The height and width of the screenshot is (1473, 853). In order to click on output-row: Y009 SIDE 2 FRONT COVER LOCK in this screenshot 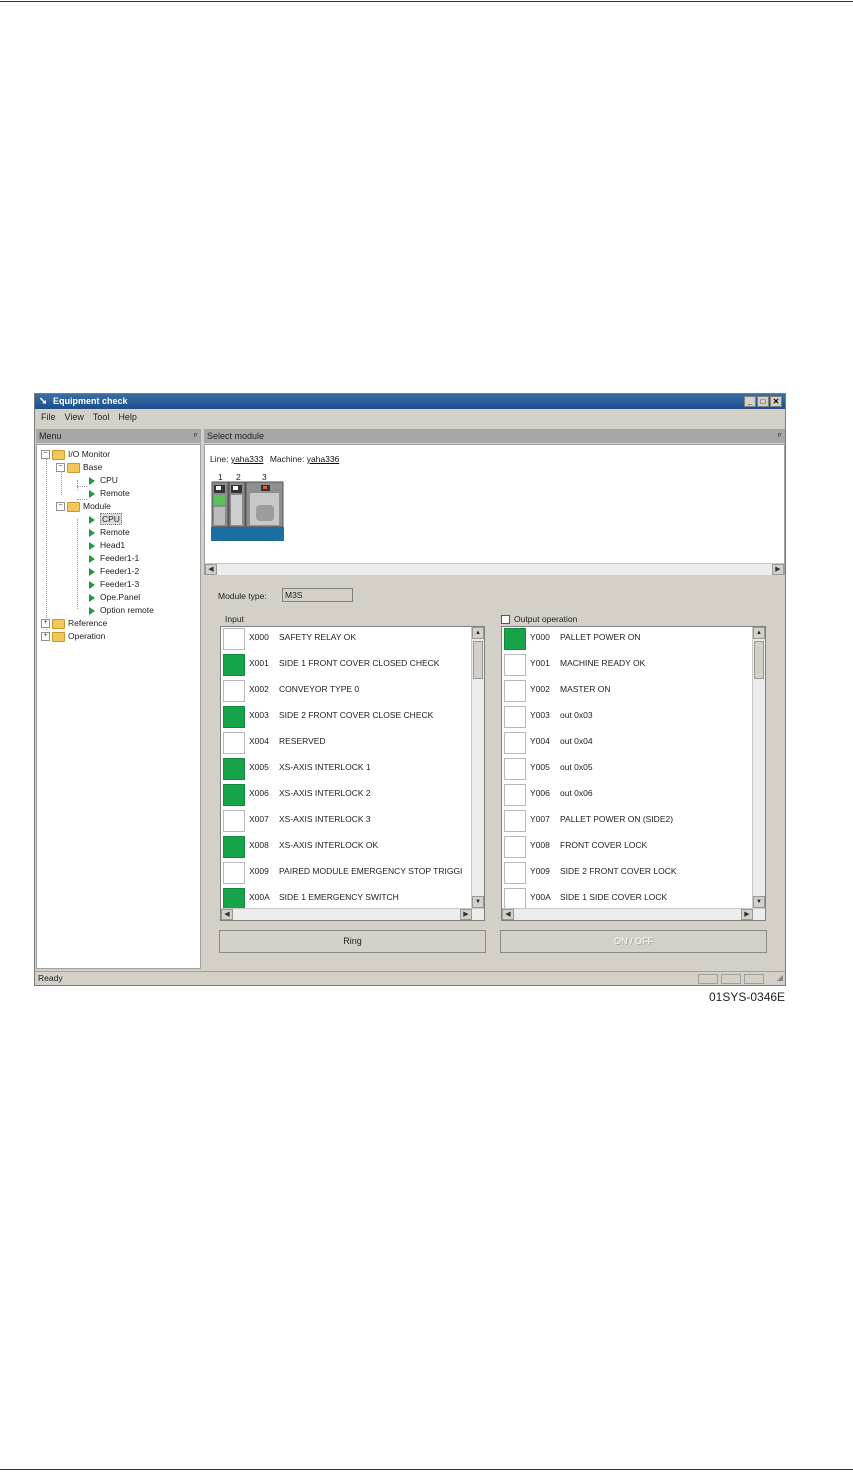, I will do `click(627, 874)`.